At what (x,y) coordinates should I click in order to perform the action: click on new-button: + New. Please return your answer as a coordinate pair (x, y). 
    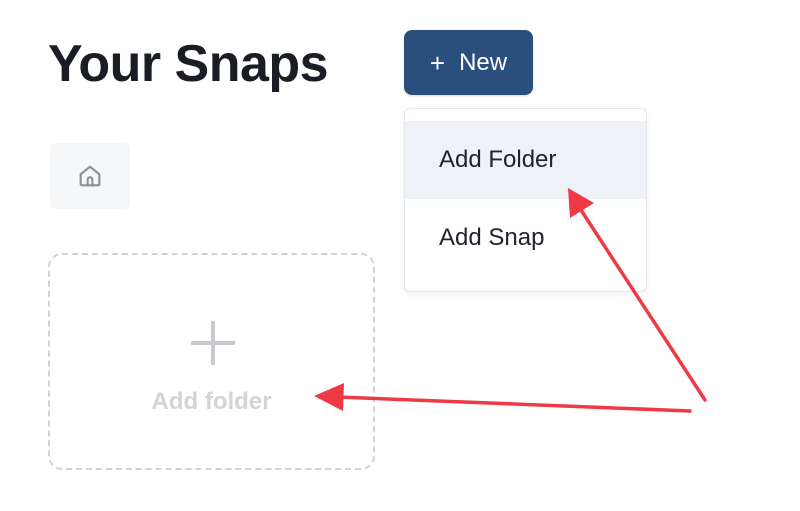
    Looking at the image, I should click on (468, 62).